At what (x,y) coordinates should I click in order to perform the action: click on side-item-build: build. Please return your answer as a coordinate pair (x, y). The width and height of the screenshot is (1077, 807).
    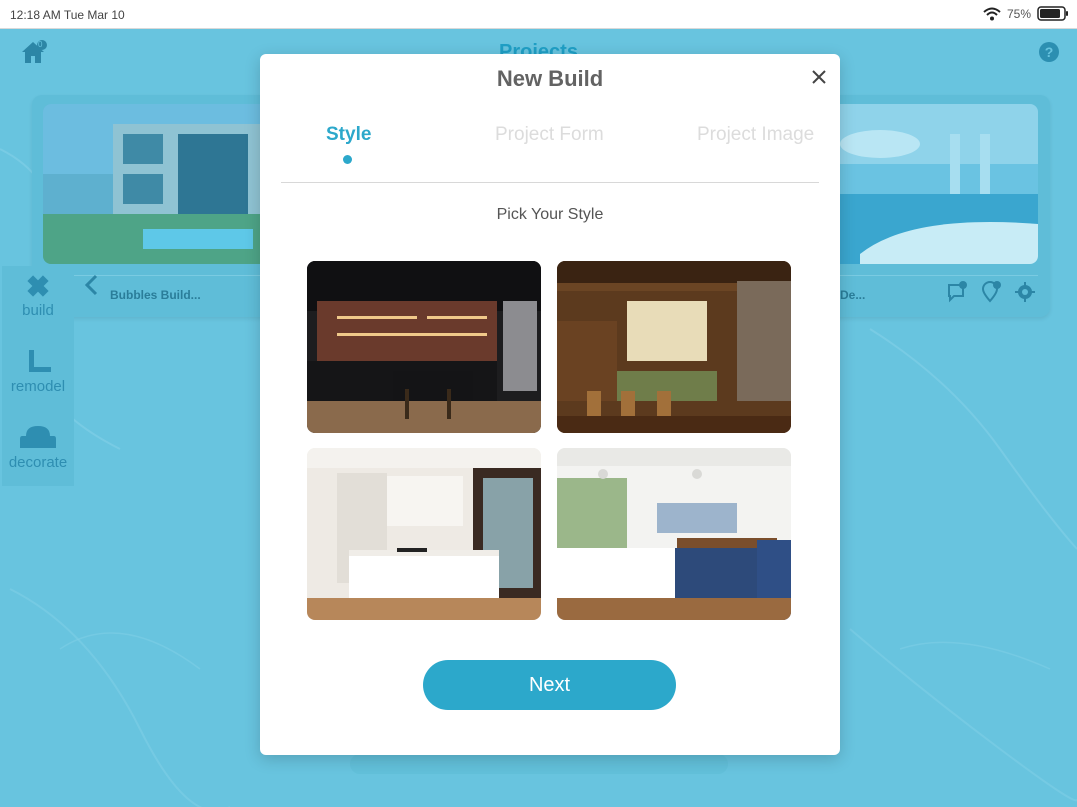
    Looking at the image, I should click on (38, 295).